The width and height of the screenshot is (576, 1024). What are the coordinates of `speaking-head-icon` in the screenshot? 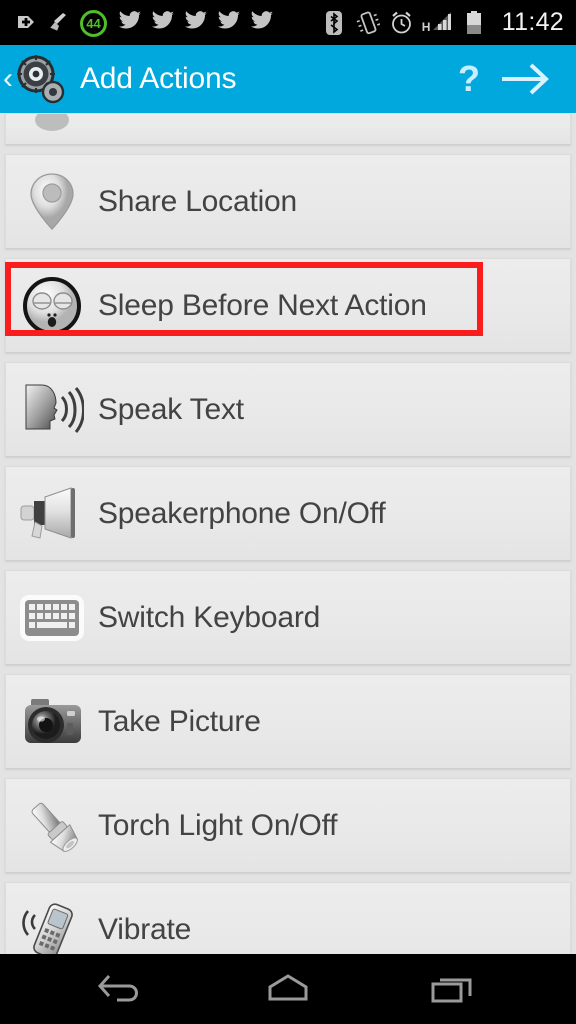 It's located at (52, 409).